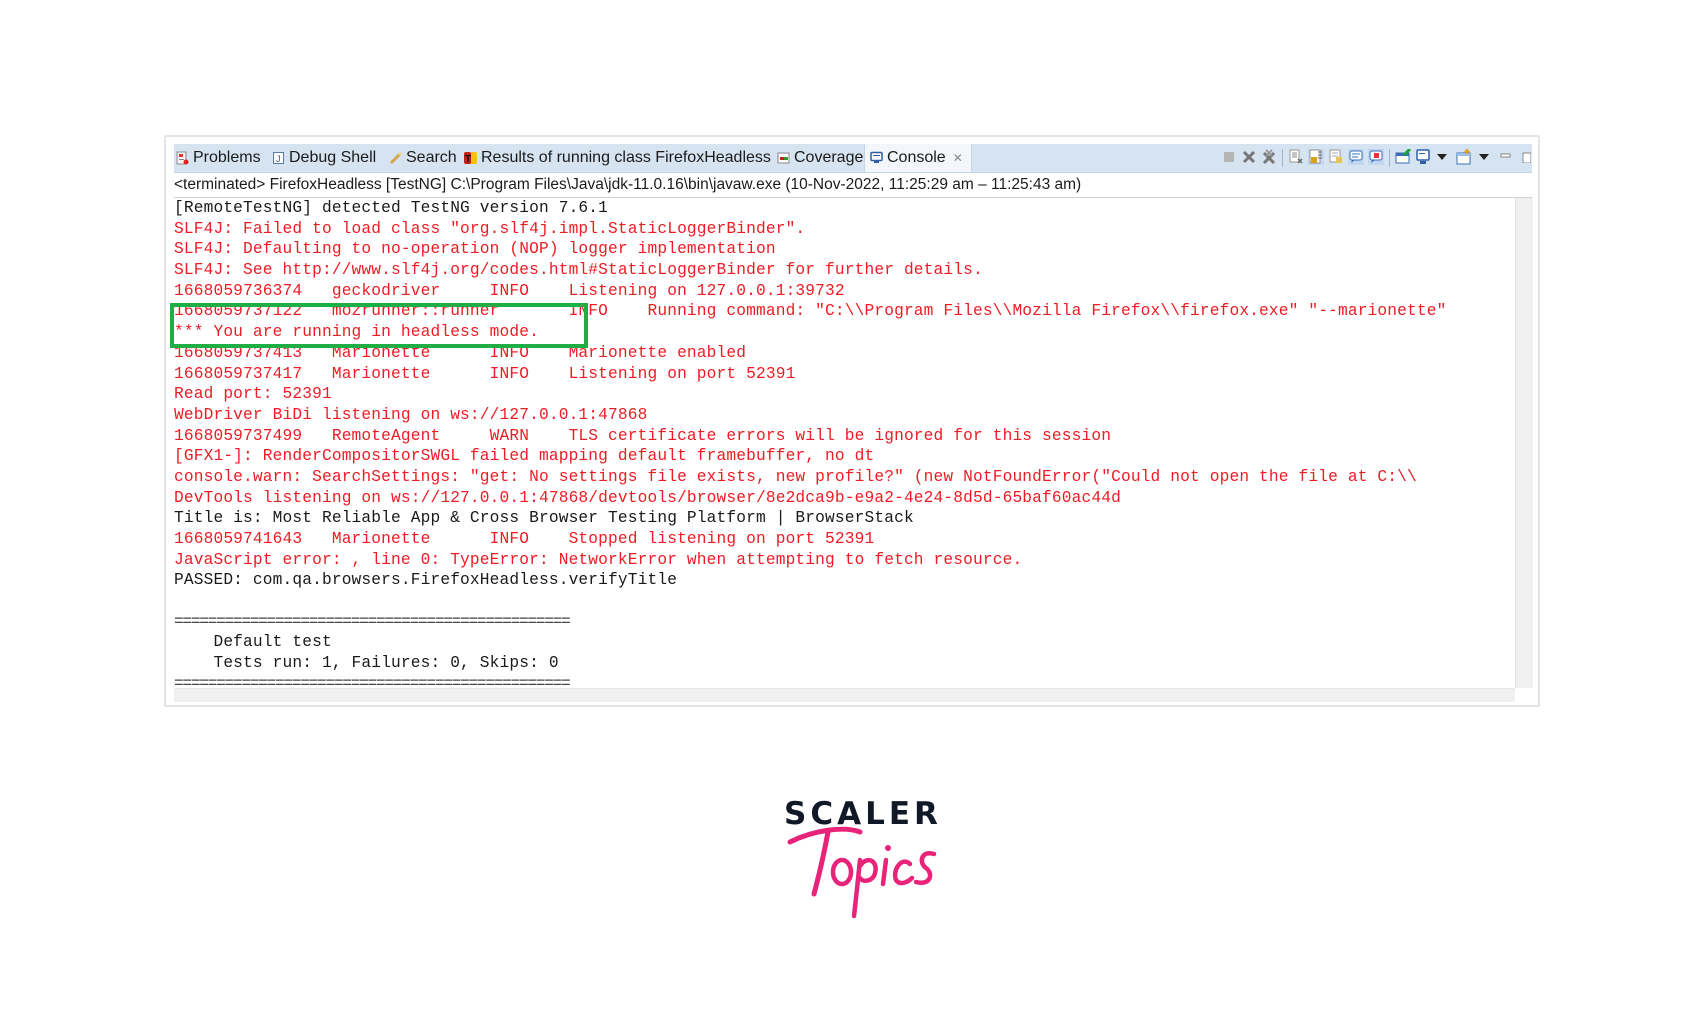  Describe the element at coordinates (182, 158) in the screenshot. I see `problems-icon` at that location.